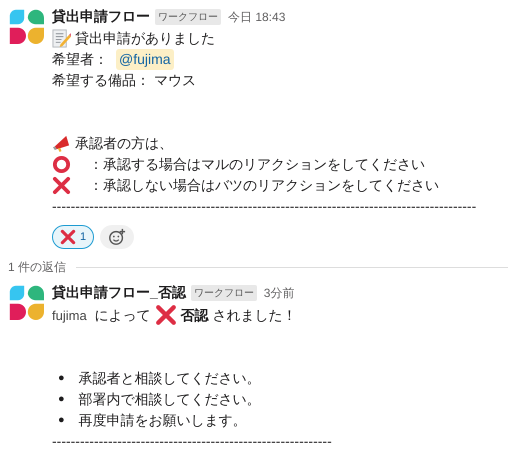 The width and height of the screenshot is (516, 469). What do you see at coordinates (69, 315) in the screenshot?
I see `user-name: fujima` at bounding box center [69, 315].